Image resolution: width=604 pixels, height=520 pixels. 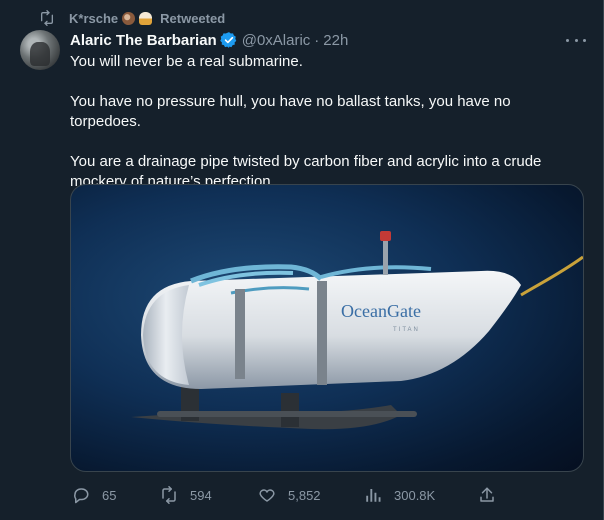 I want to click on reply-button: 65, so click(x=94, y=495).